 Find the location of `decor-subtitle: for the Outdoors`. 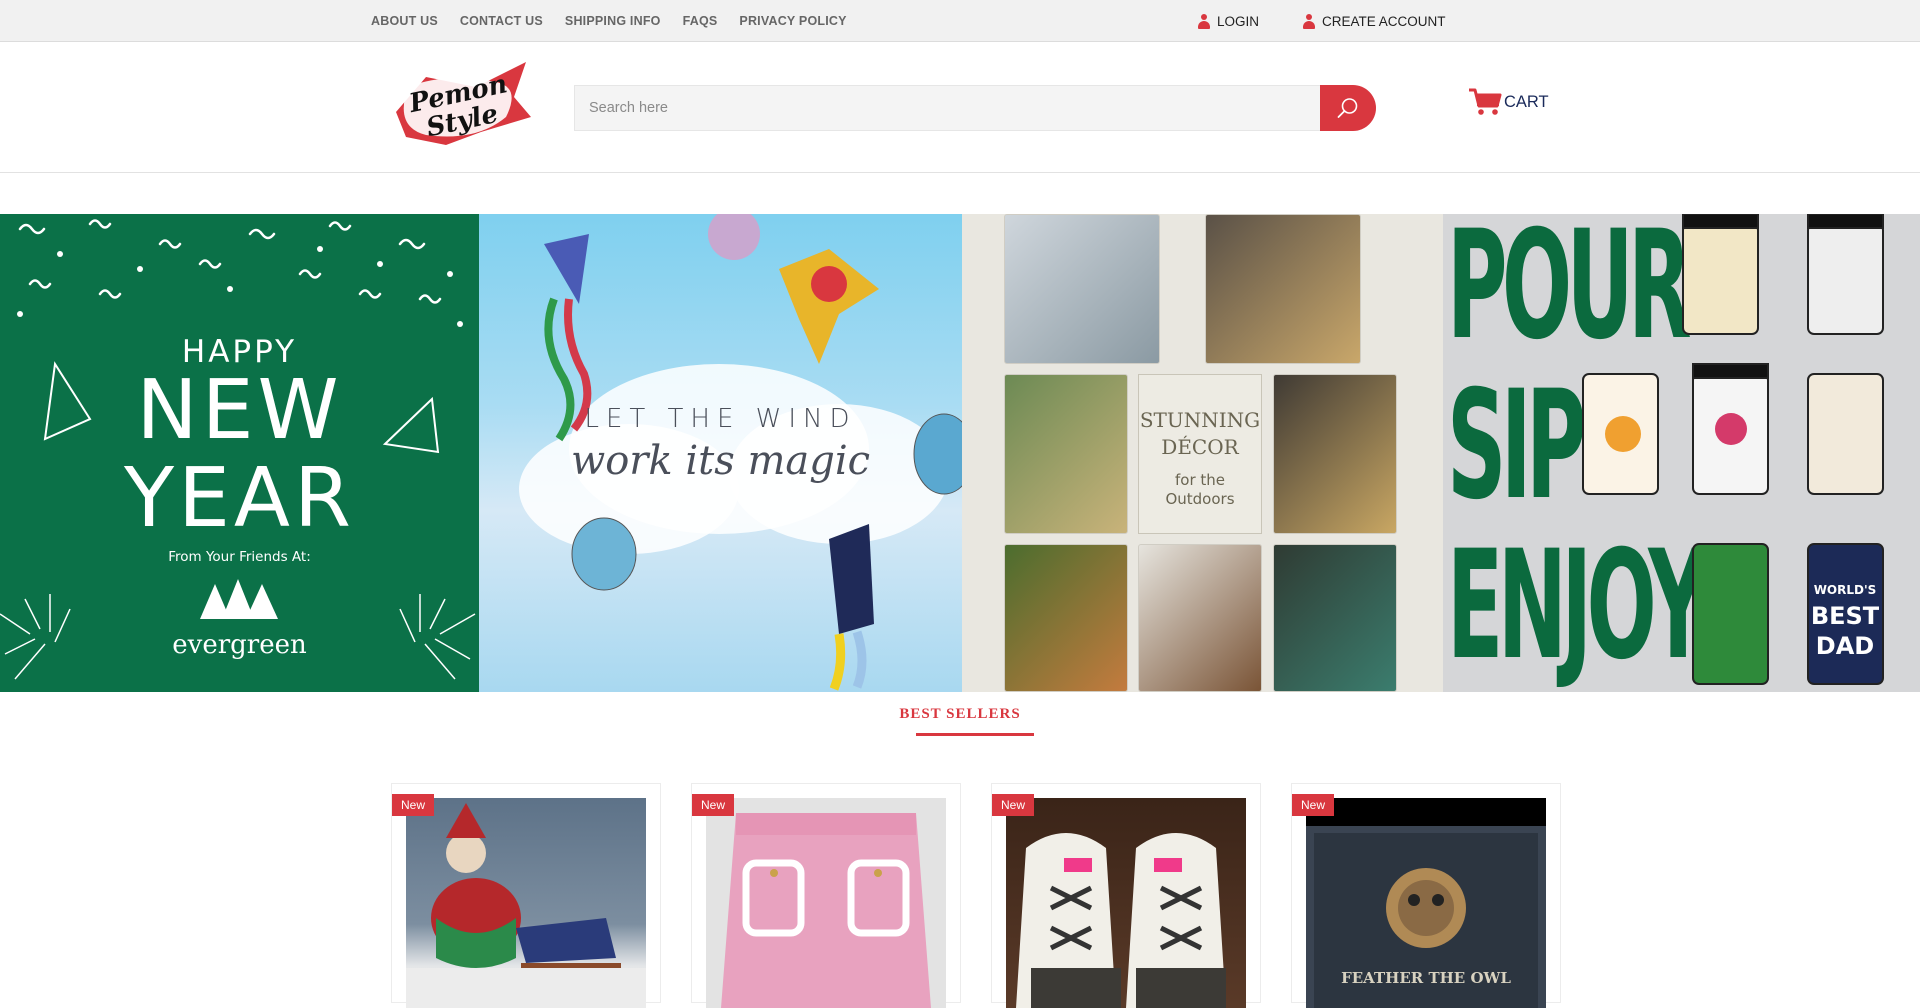

decor-subtitle: for the Outdoors is located at coordinates (1200, 489).